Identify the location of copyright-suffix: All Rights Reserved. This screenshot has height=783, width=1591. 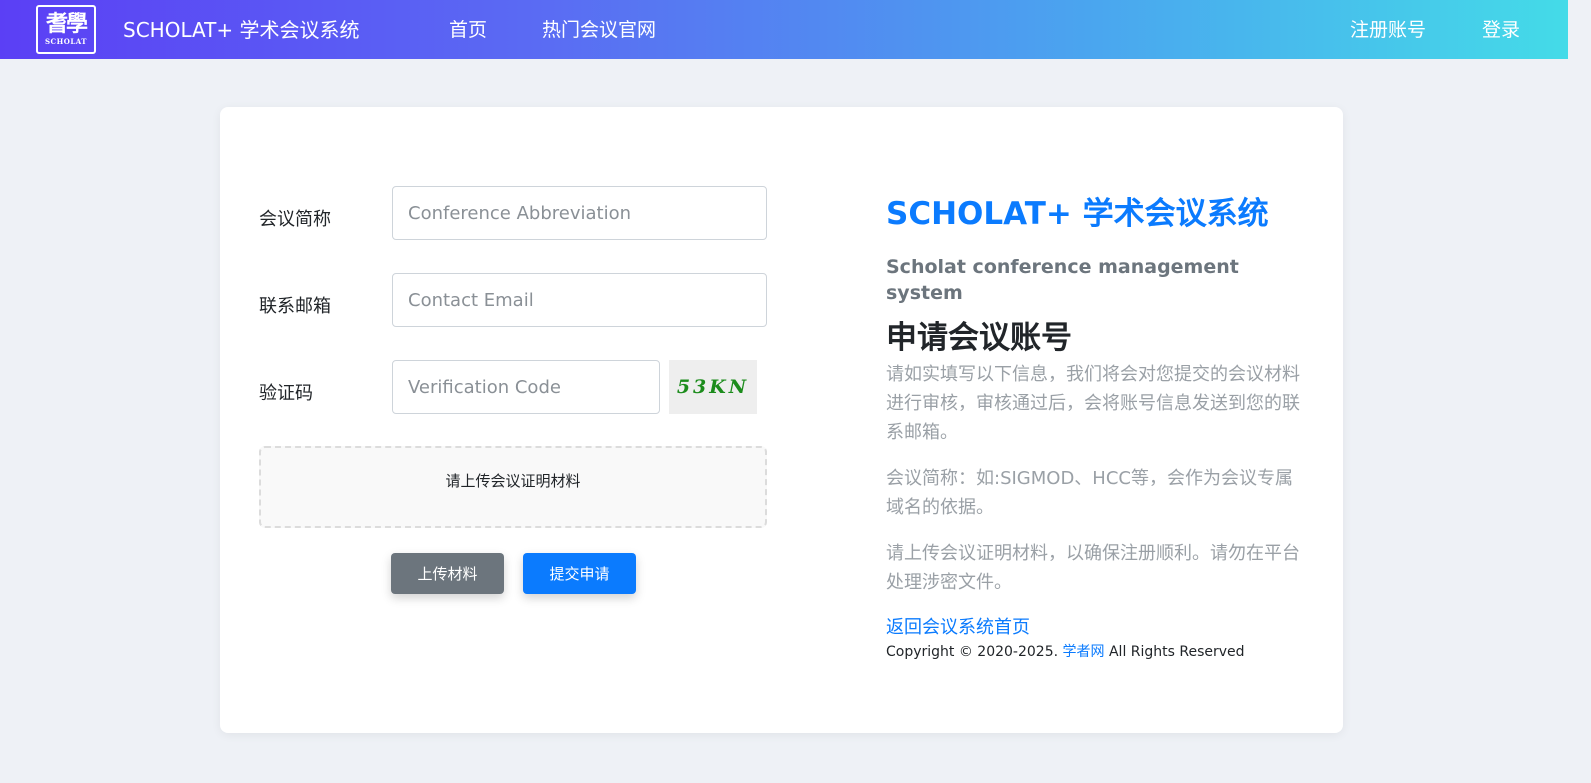
(1174, 652).